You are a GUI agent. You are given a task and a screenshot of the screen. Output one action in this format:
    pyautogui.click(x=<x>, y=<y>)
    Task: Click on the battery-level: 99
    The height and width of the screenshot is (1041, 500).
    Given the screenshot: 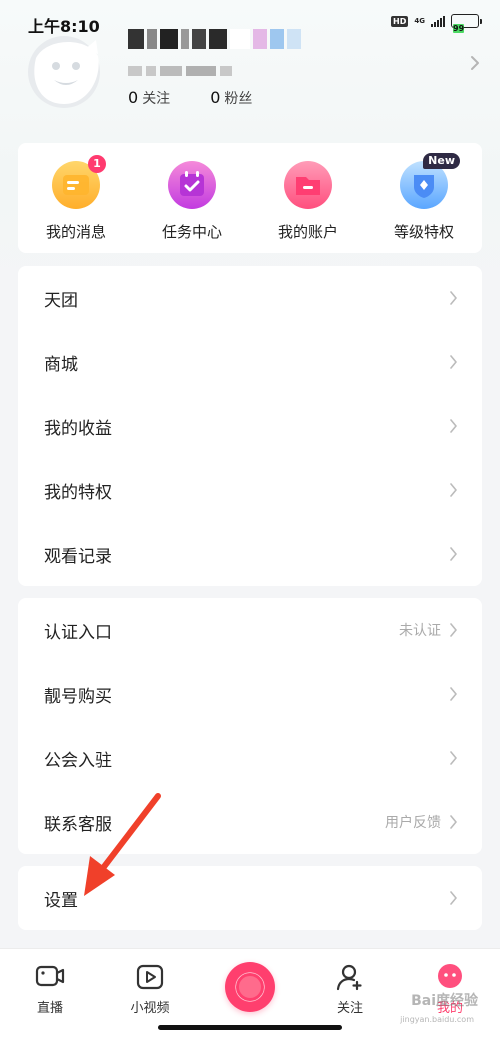 What is the action you would take?
    pyautogui.click(x=459, y=28)
    